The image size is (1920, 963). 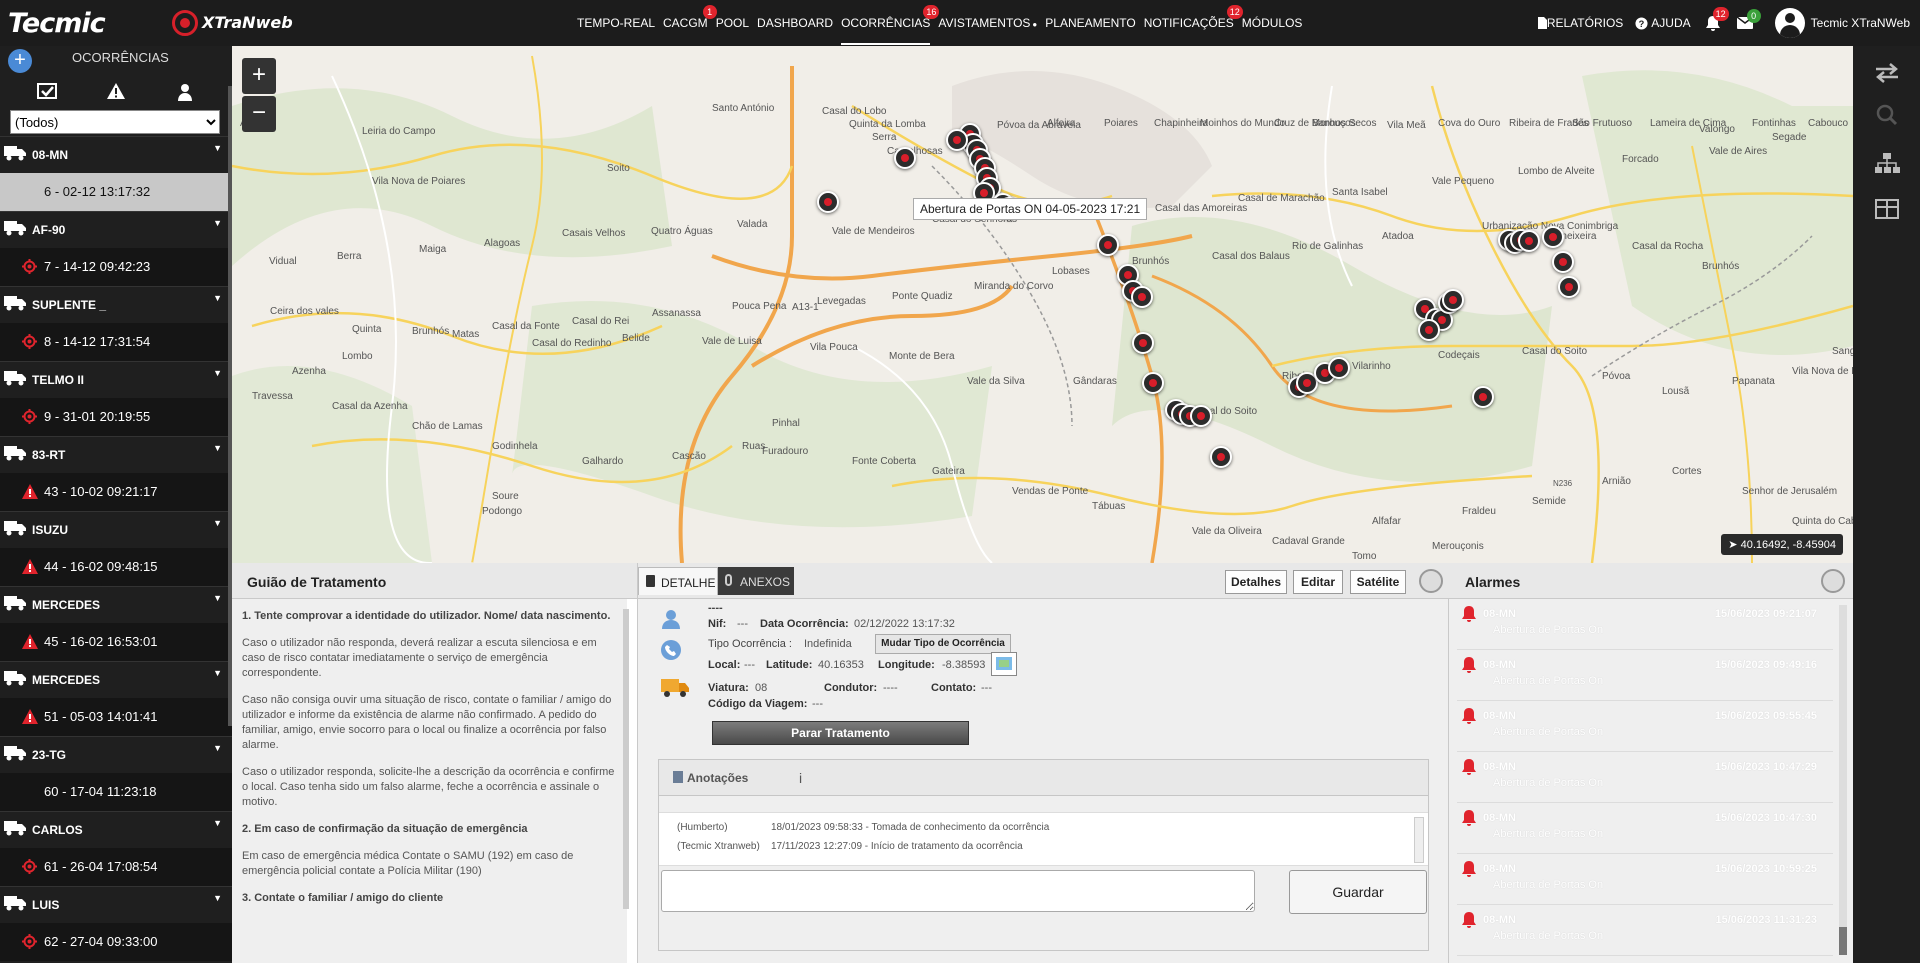 I want to click on occurrence-item: 51 - 05-03 14:01:41, so click(x=116, y=717).